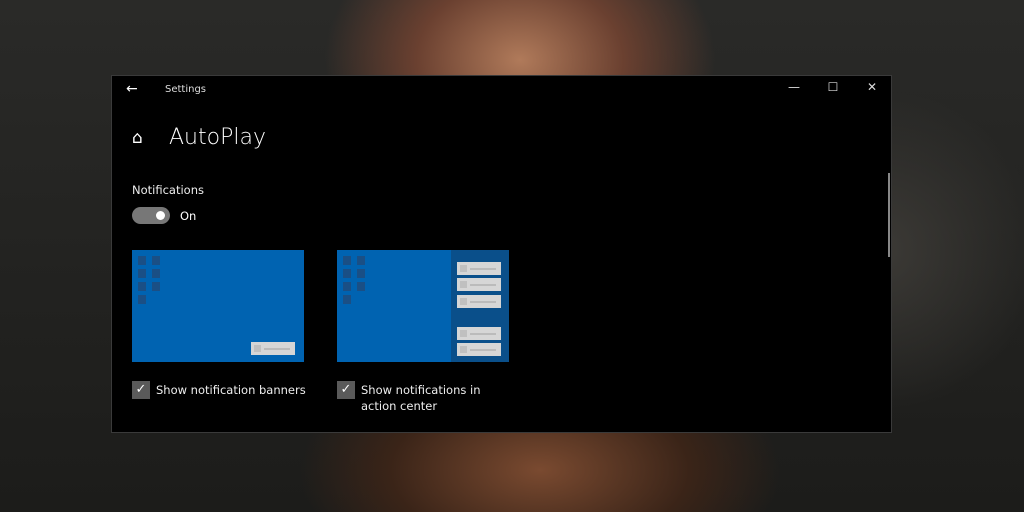  What do you see at coordinates (217, 137) in the screenshot?
I see `page-title: AutoPlay` at bounding box center [217, 137].